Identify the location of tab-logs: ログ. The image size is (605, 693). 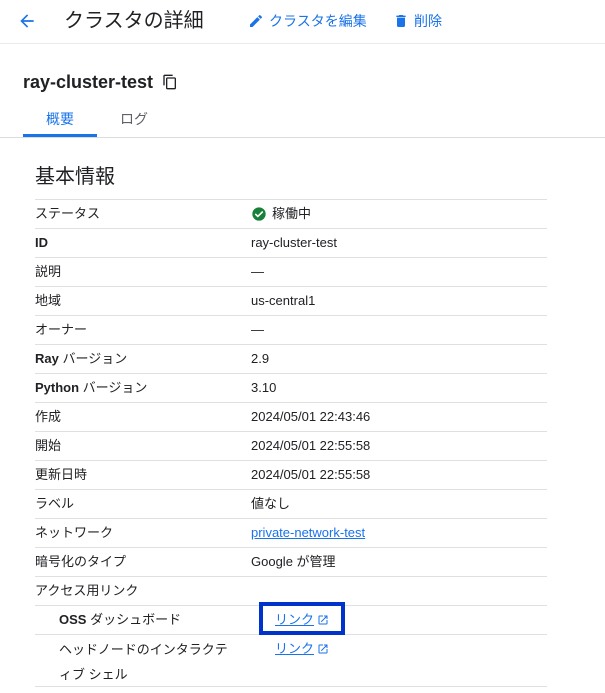
(134, 119).